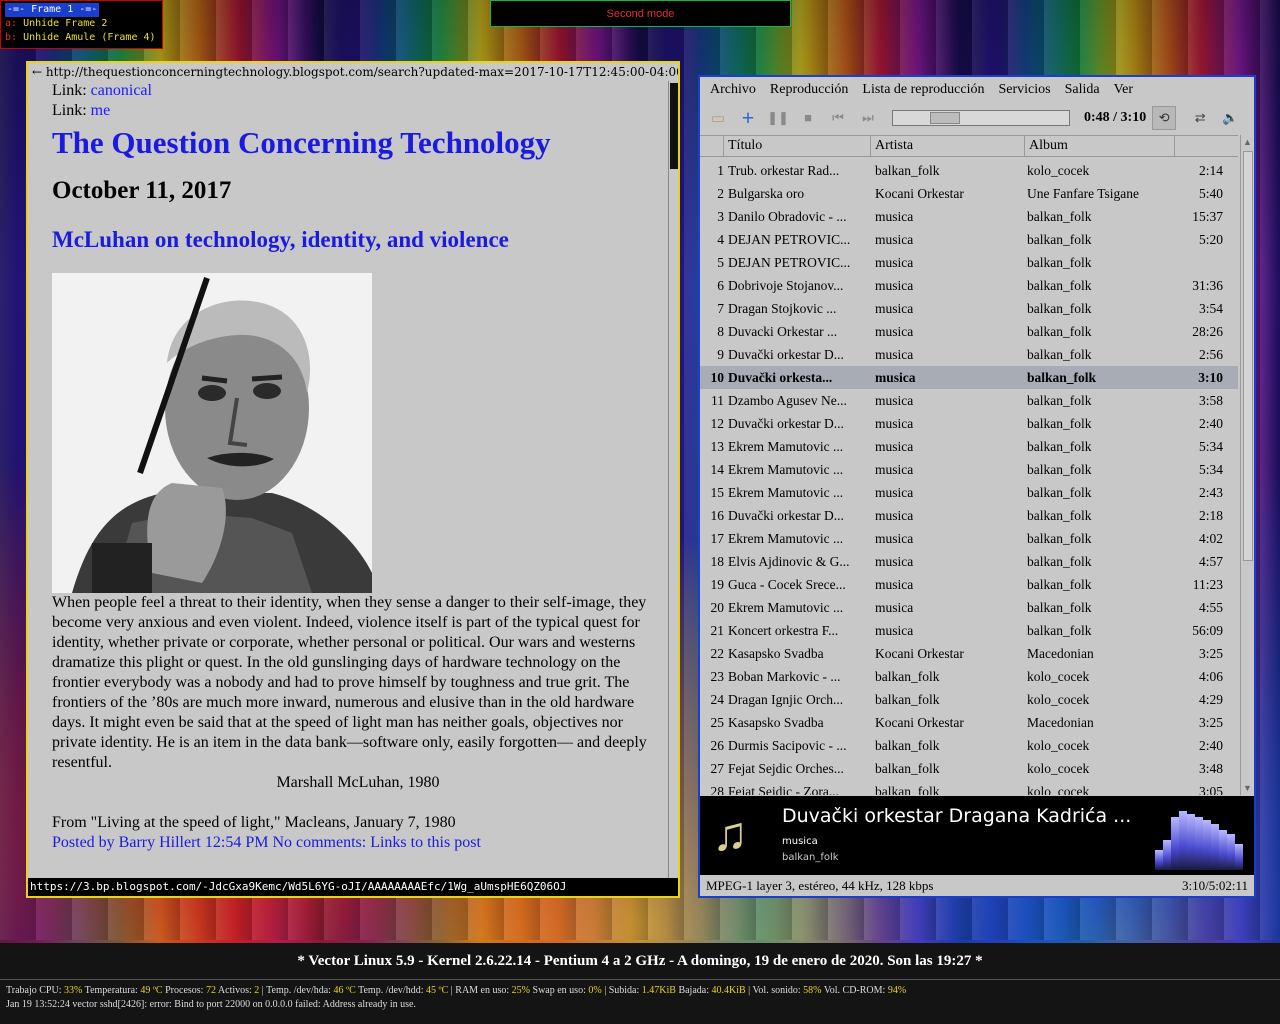  Describe the element at coordinates (1210, 400) in the screenshot. I see `track-duration: 3:58` at that location.